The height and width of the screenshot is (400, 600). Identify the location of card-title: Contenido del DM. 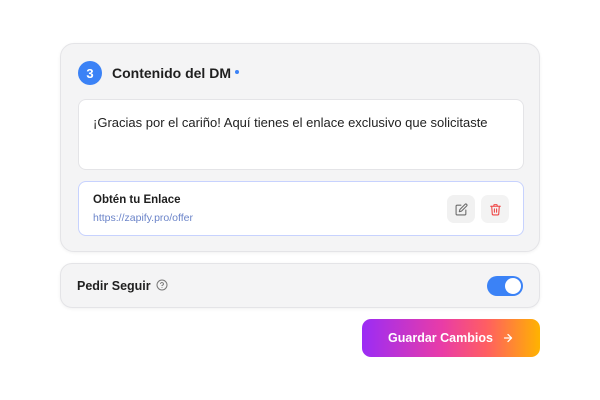
(171, 73).